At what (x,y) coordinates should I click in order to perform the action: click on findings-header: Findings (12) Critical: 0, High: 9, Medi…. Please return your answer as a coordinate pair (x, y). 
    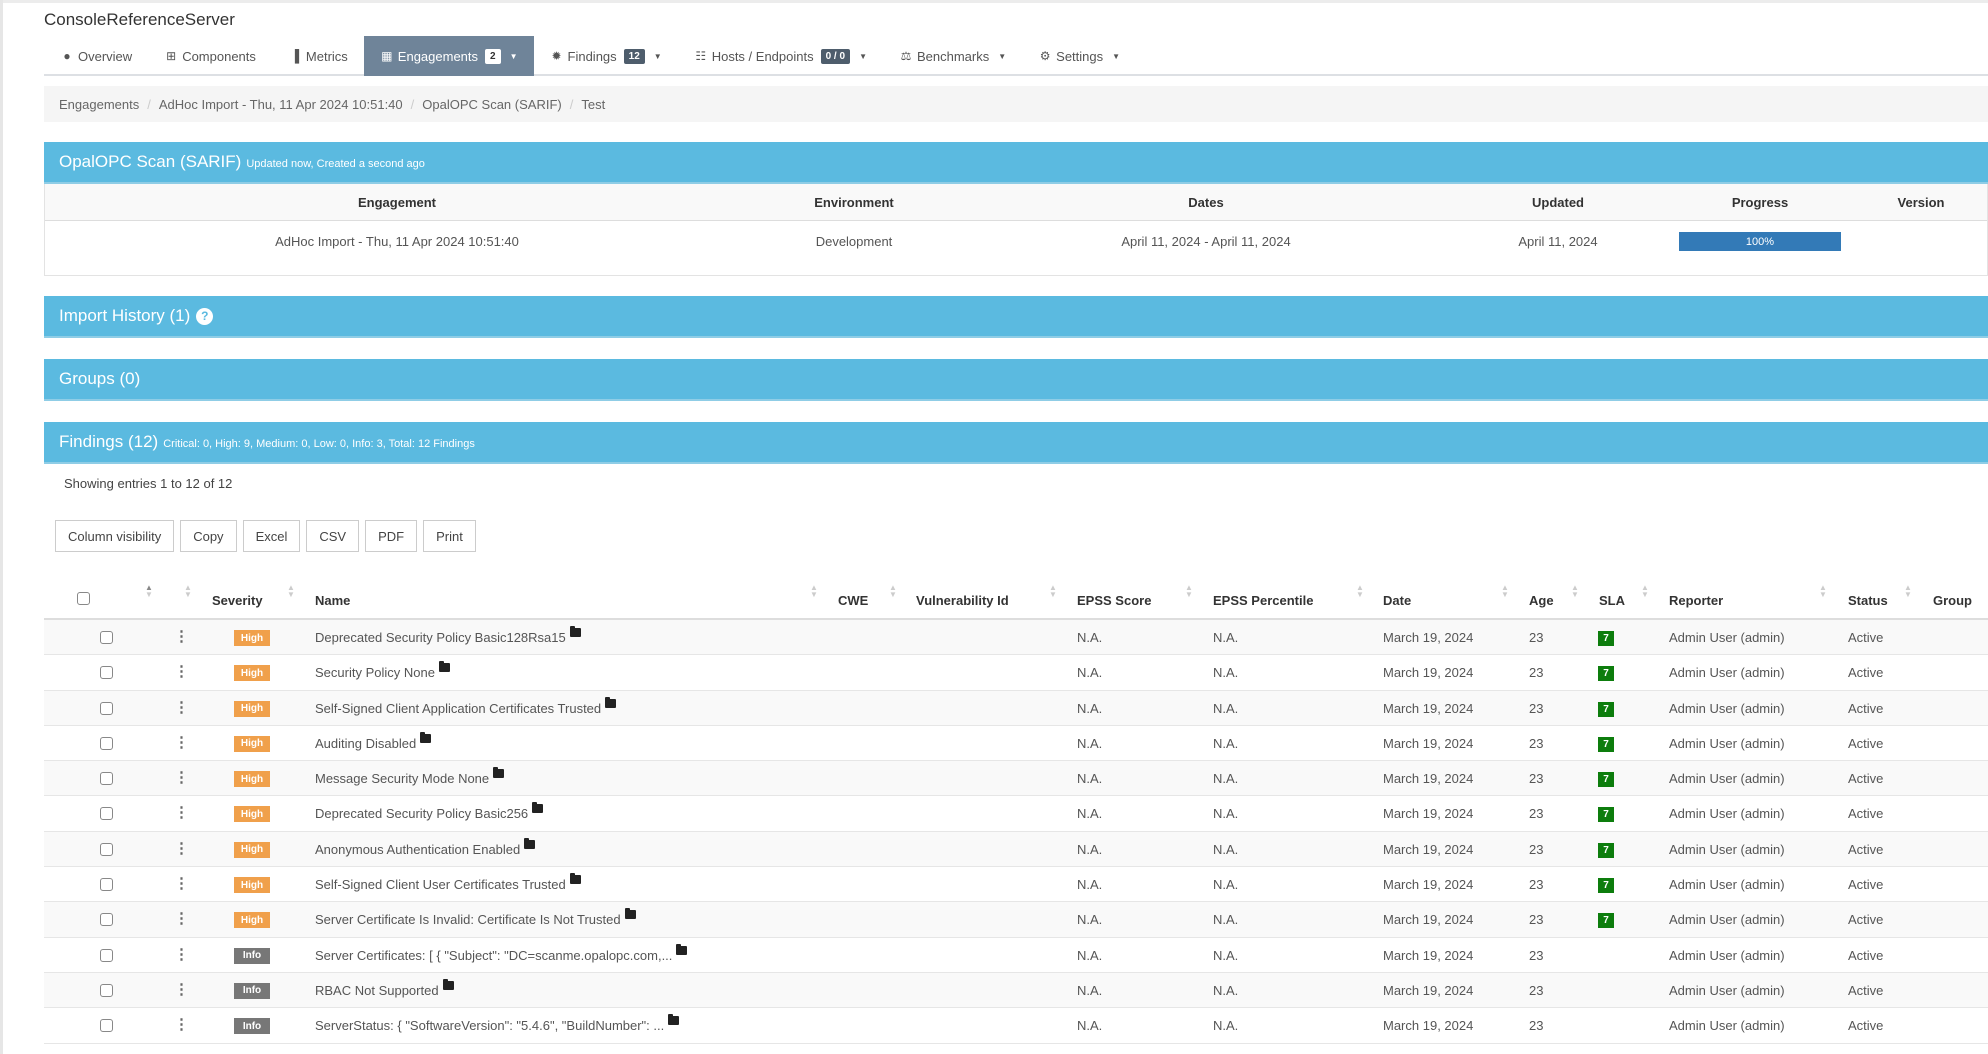
    Looking at the image, I should click on (1016, 443).